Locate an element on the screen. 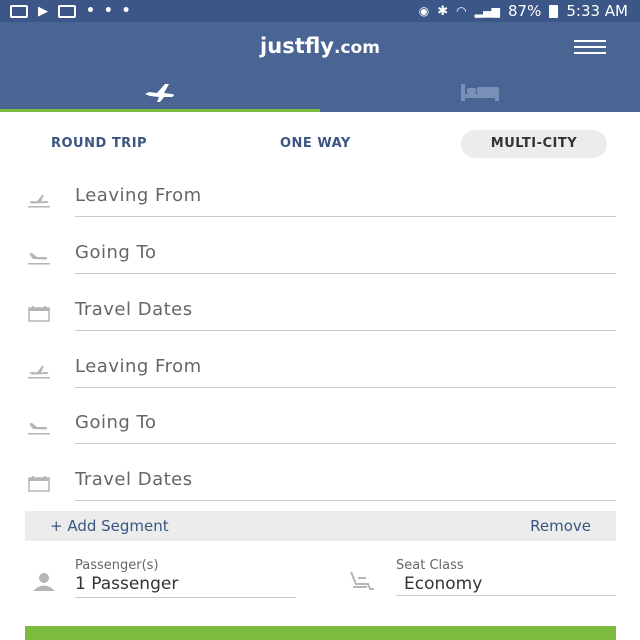 The width and height of the screenshot is (640, 640). justfly-logo: justfly.com is located at coordinates (320, 46).